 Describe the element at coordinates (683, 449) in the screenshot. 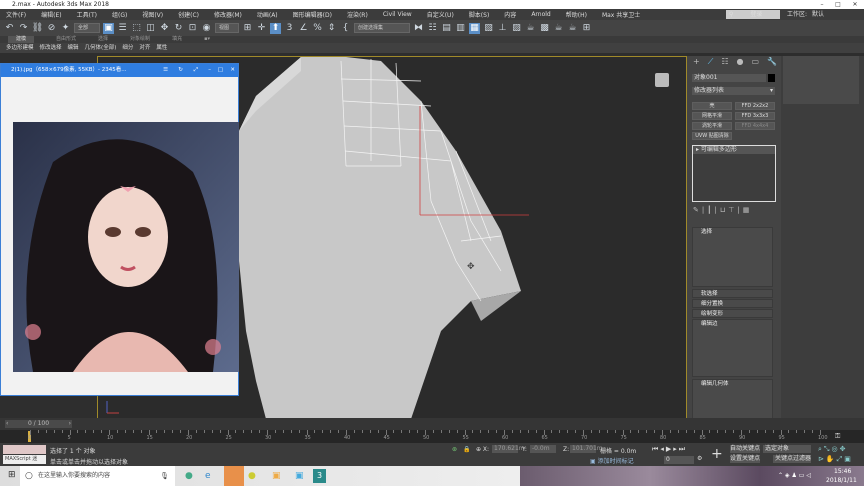

I see `go-to-end-icon: ⏭` at that location.